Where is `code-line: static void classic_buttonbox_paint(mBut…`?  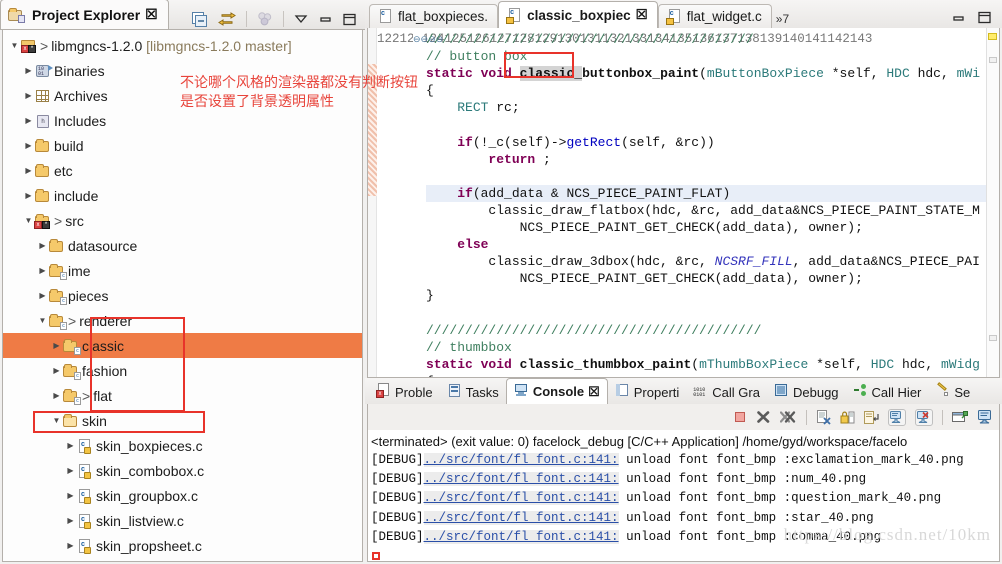 code-line: static void classic_buttonbox_paint(mBut… is located at coordinates (706, 73).